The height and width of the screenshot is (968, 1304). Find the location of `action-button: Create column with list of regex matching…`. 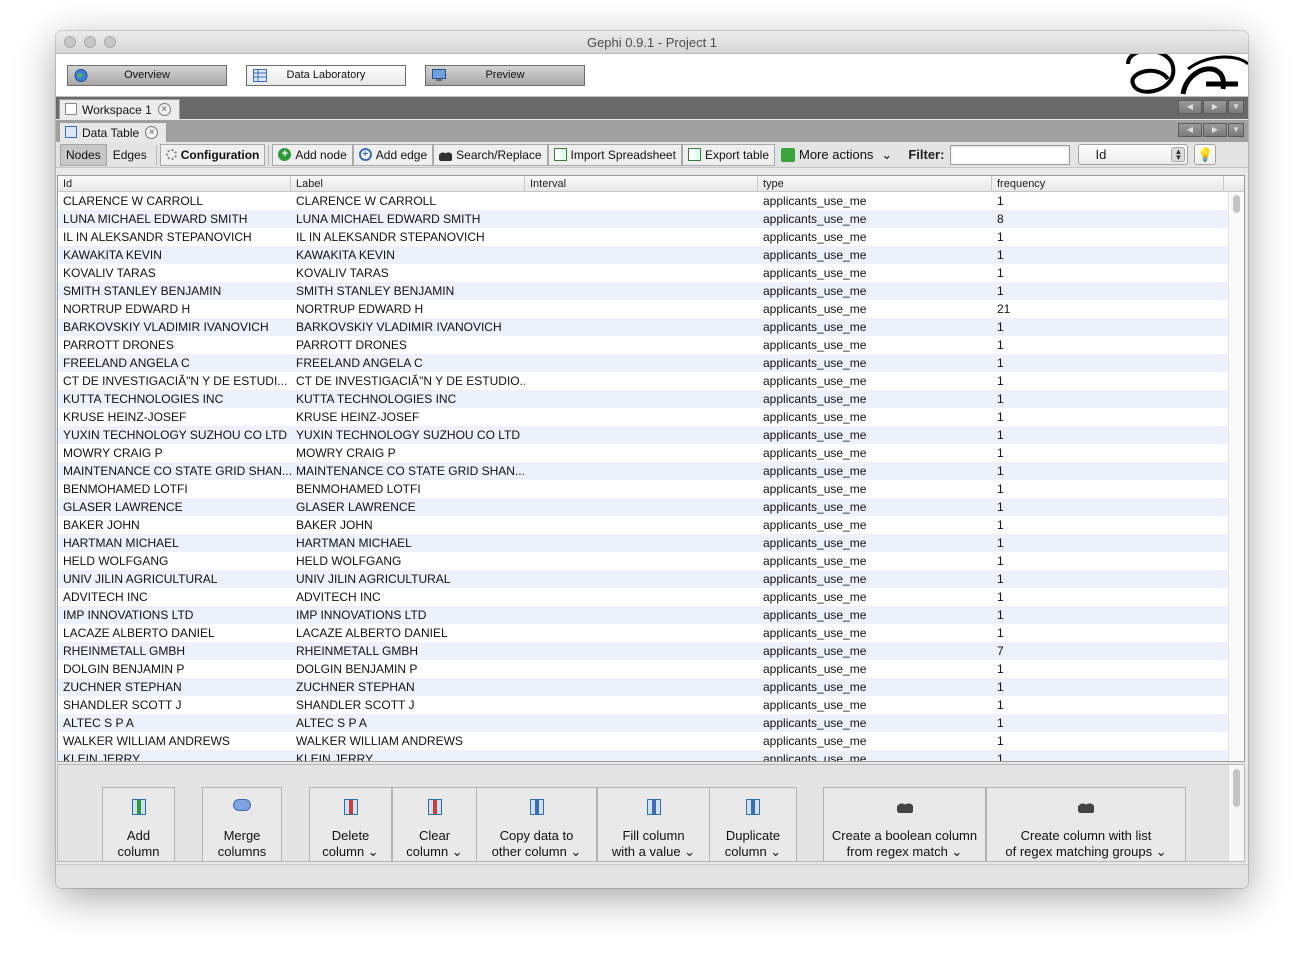

action-button: Create column with list of regex matching… is located at coordinates (1086, 824).